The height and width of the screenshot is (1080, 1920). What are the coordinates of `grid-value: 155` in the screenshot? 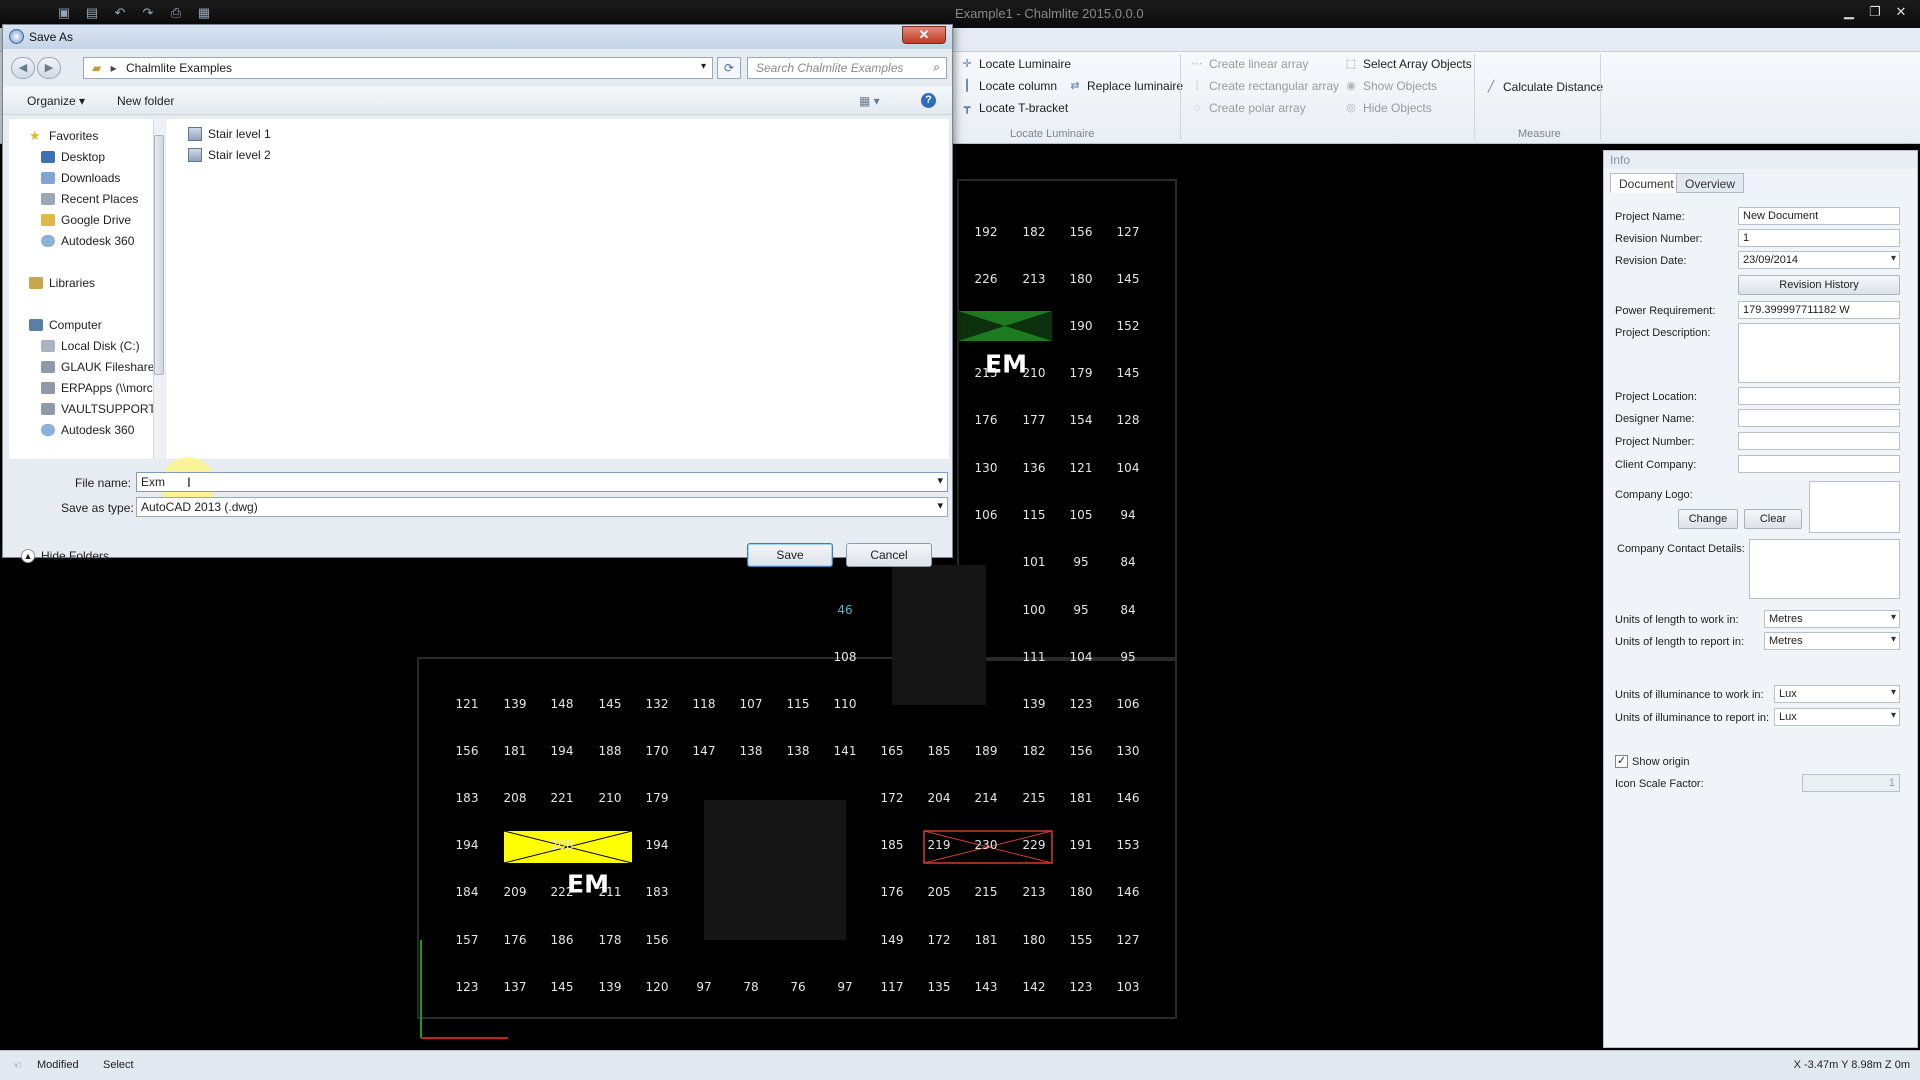 It's located at (1081, 940).